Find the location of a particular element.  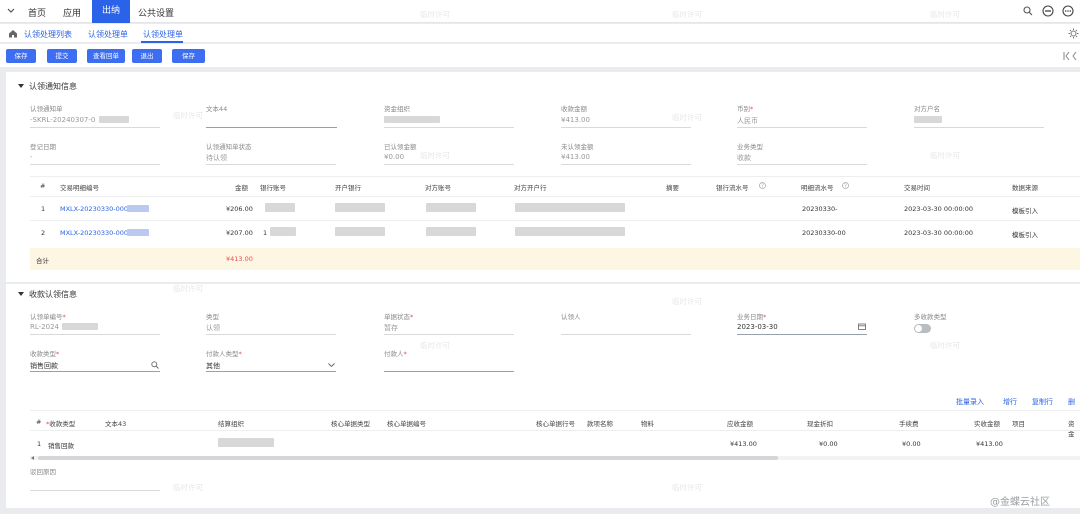

copy-row-link: 复制行 is located at coordinates (1042, 402).